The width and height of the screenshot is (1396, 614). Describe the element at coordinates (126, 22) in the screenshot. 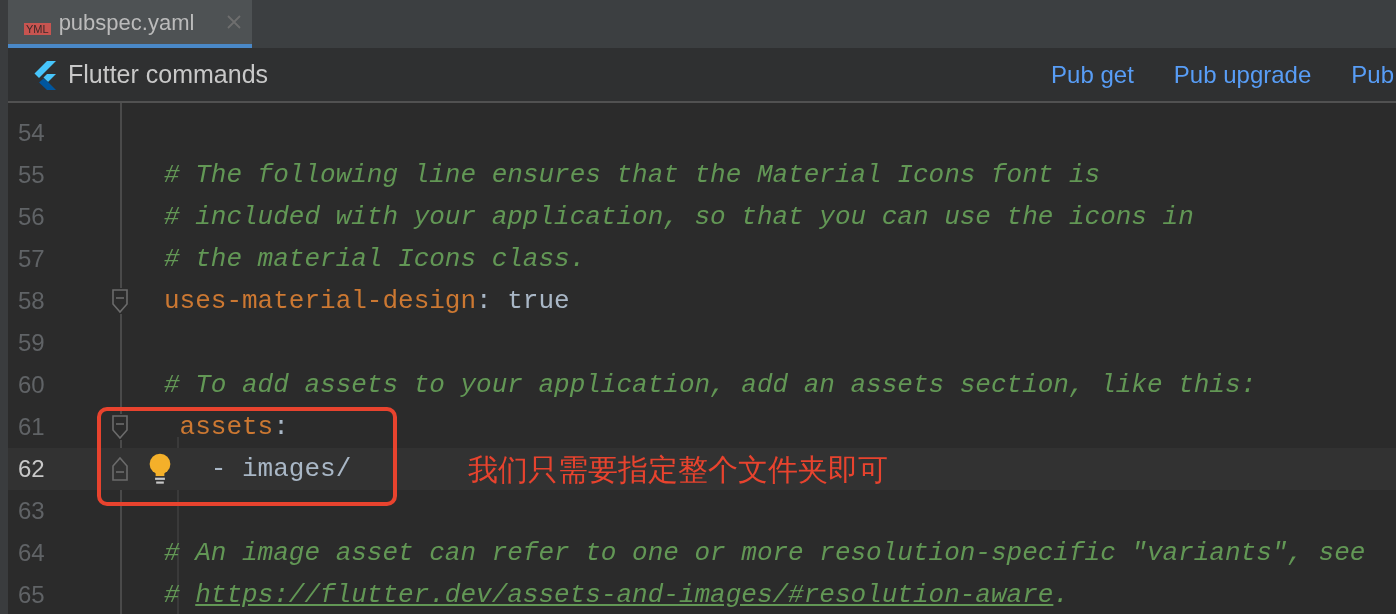

I see `tab-label: pubspec.yaml` at that location.